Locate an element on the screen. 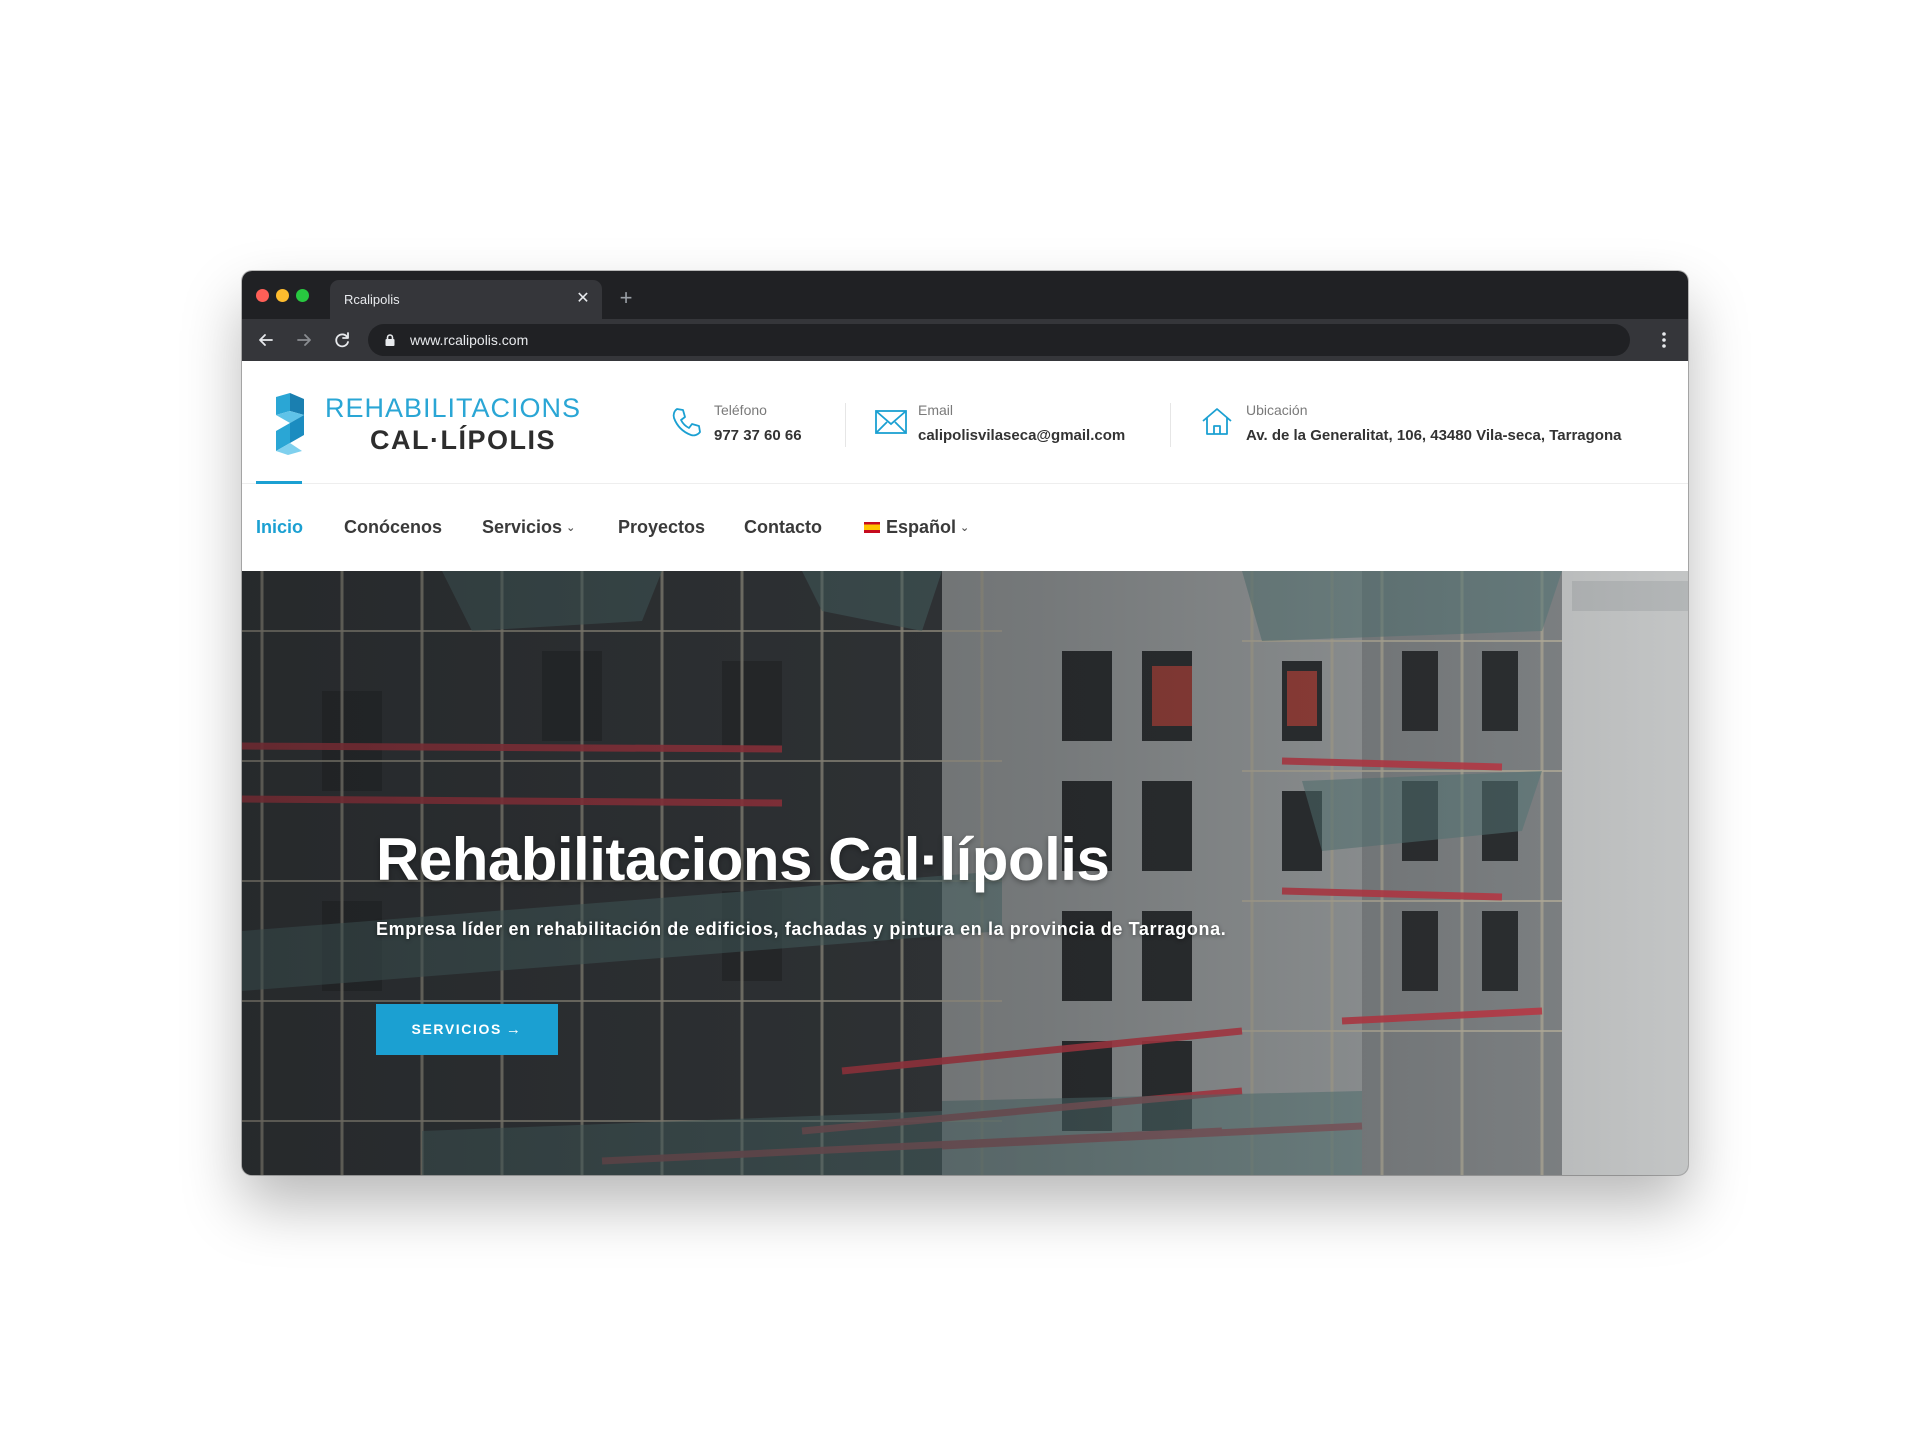 The image size is (1920, 1440). email-label: Email is located at coordinates (936, 410).